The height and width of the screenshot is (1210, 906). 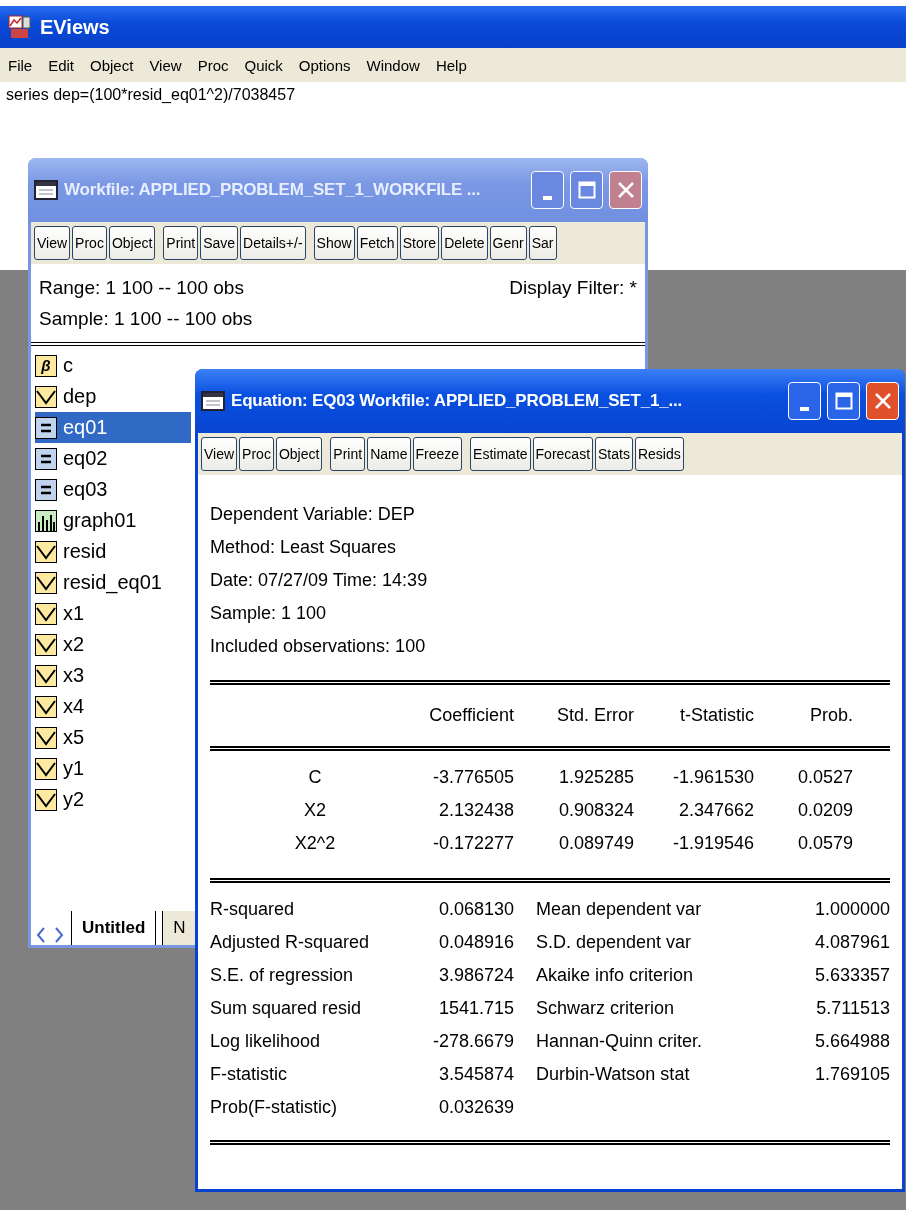 I want to click on statistic-label: S.E. of regression, so click(x=282, y=975).